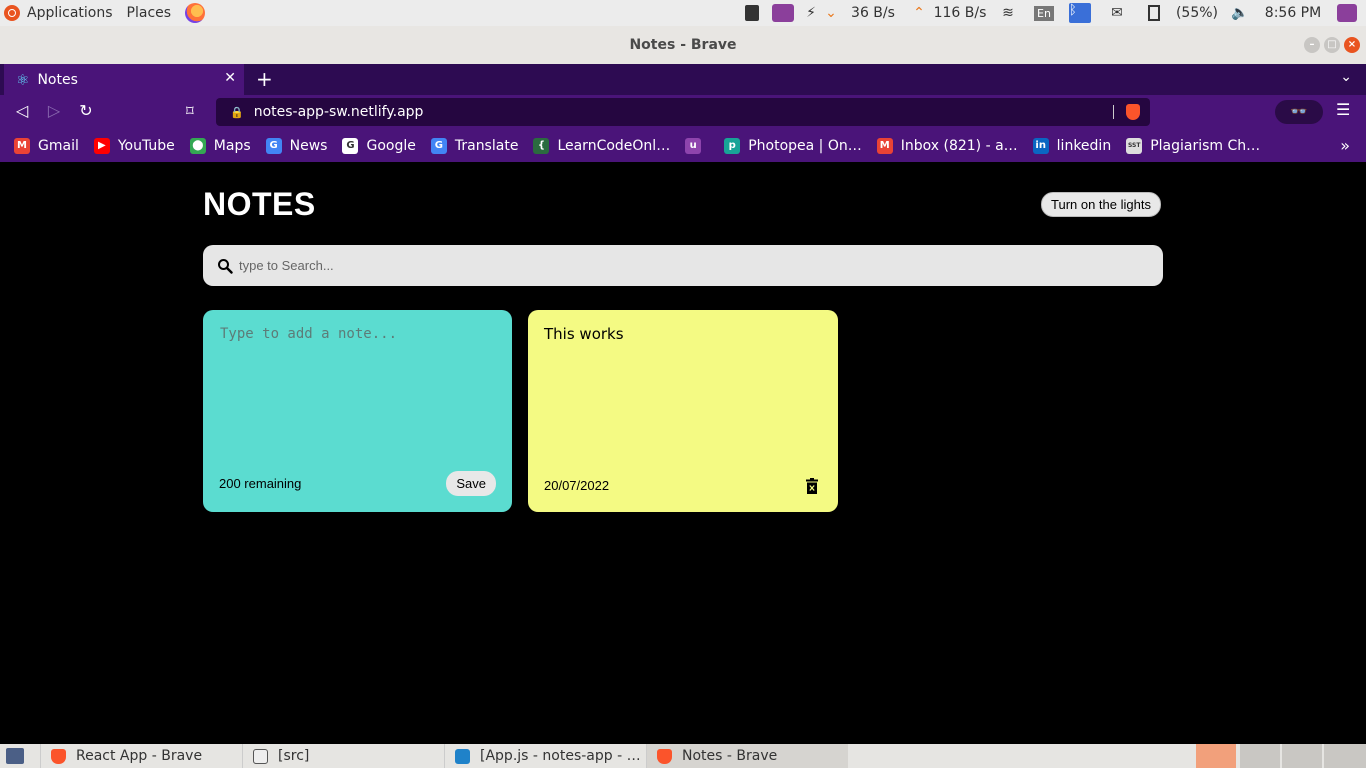  I want to click on bookmark-favicon-icon: p, so click(732, 146).